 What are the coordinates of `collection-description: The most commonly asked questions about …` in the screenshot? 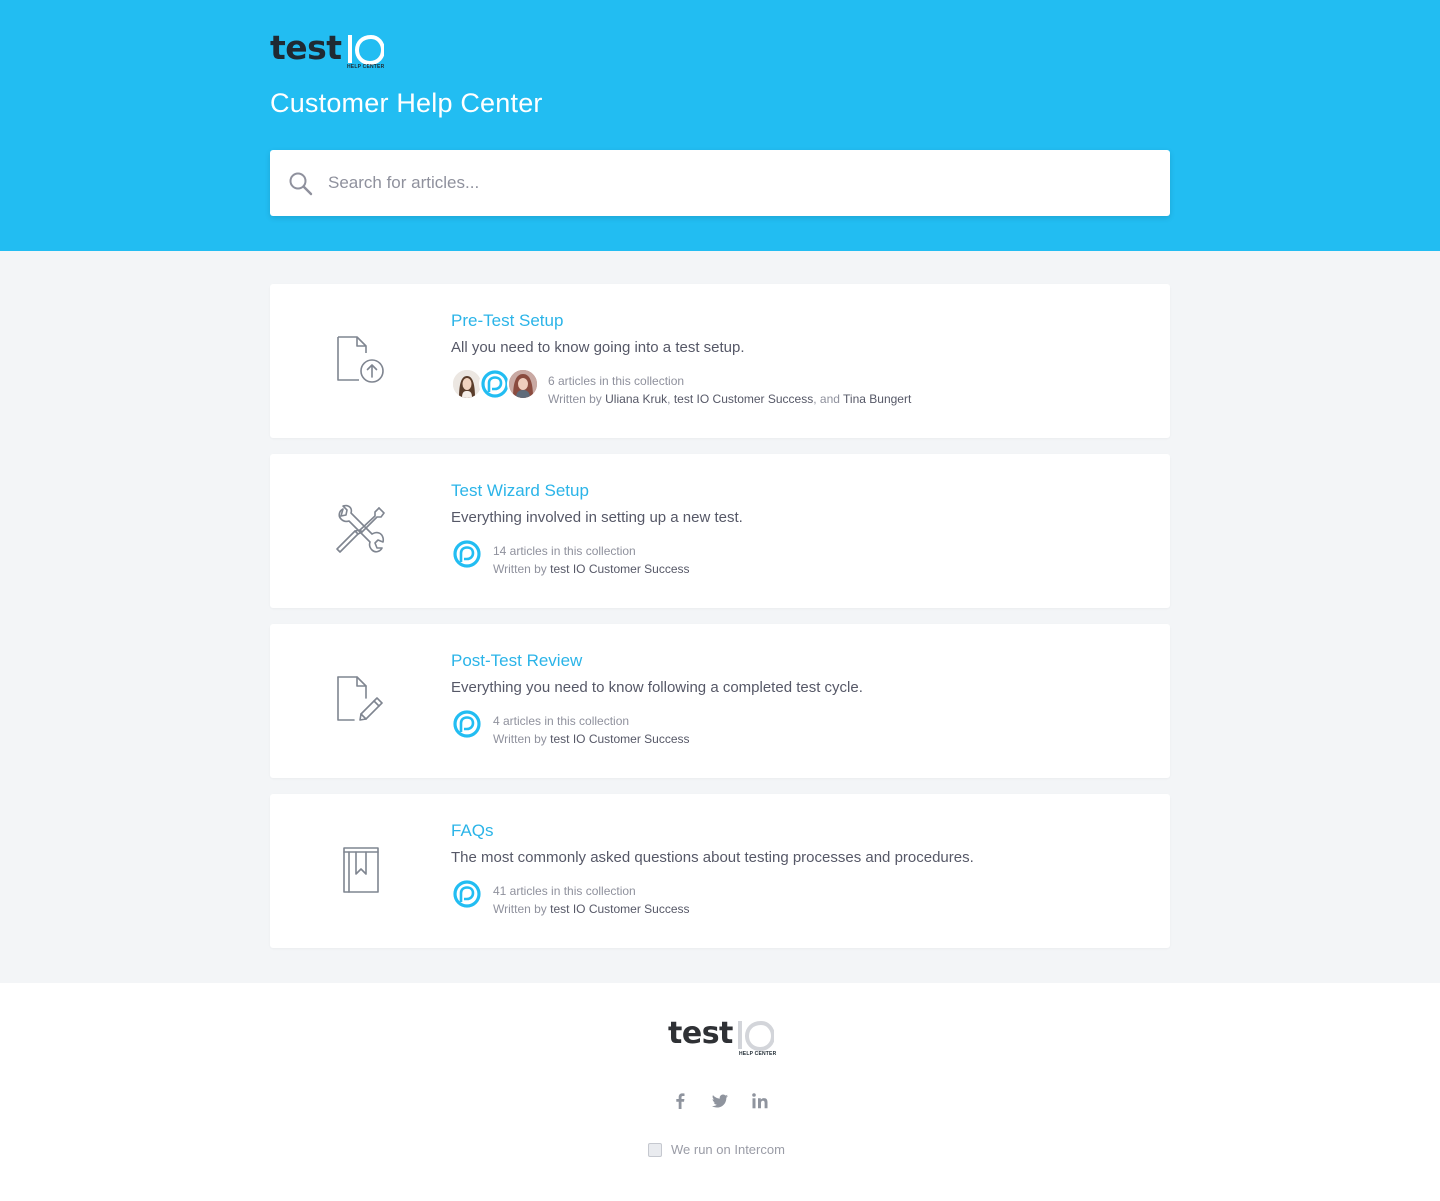 It's located at (712, 857).